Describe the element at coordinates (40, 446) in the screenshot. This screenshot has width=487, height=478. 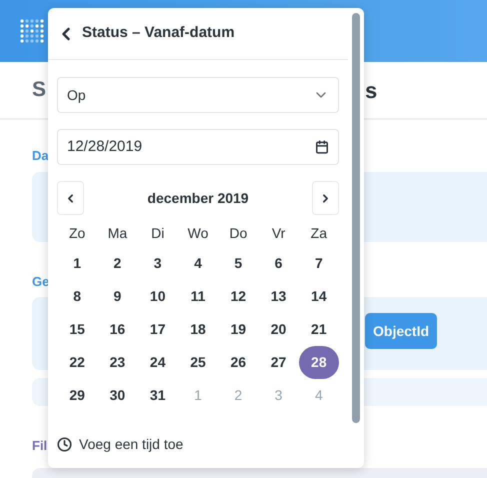
I see `section-label: Fil` at that location.